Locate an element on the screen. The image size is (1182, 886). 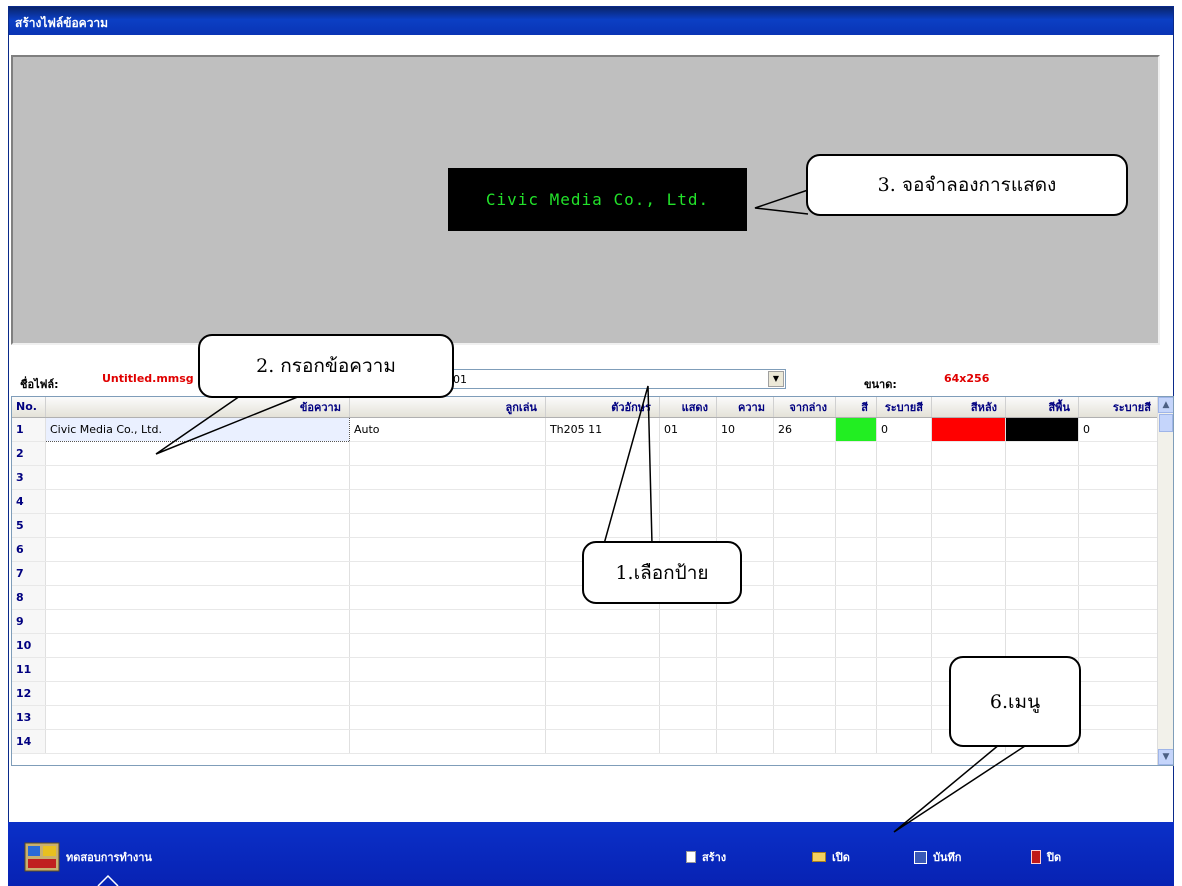
speed-cell: 10 is located at coordinates (745, 429).